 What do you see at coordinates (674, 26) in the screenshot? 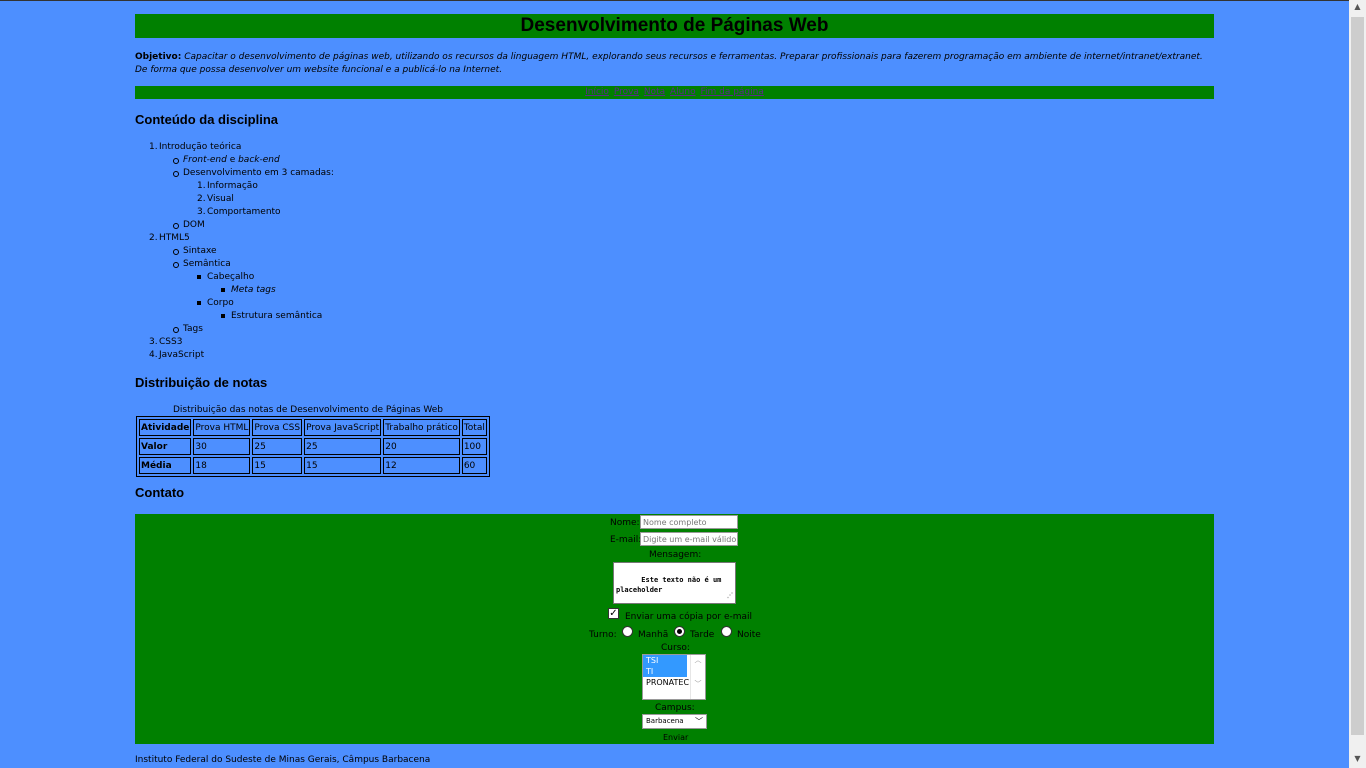
I see `header-bar: Desenvolvimento de Páginas Web` at bounding box center [674, 26].